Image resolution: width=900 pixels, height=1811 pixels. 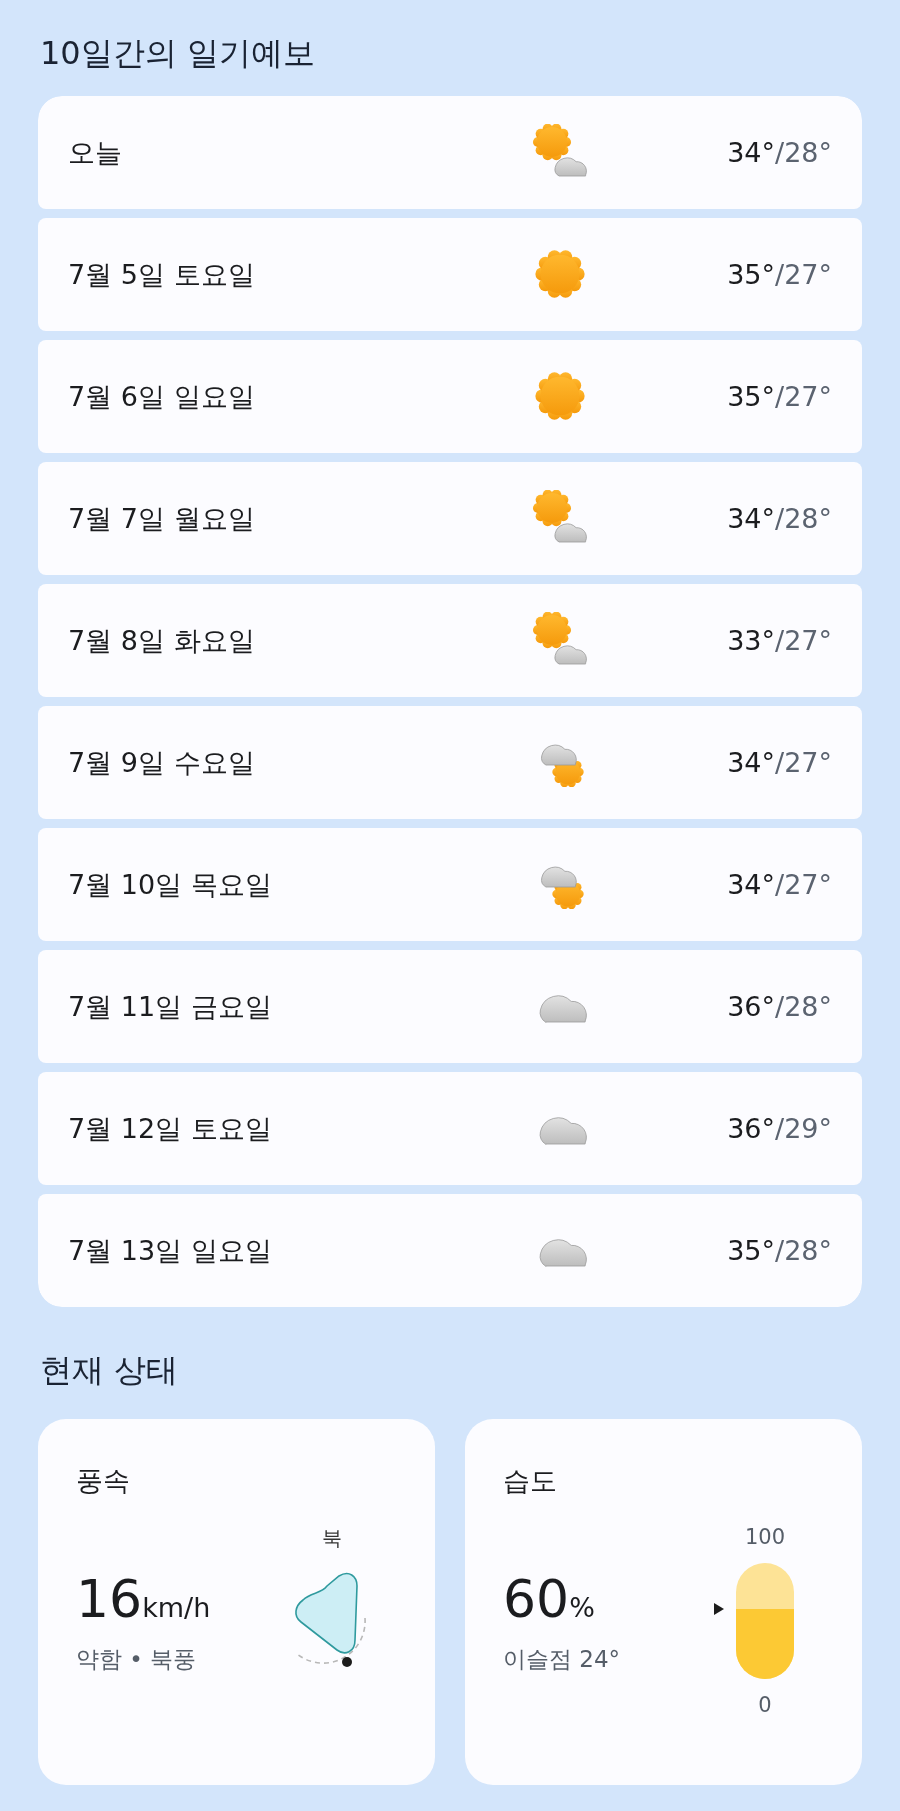 I want to click on scale-label: 0, so click(x=765, y=1705).